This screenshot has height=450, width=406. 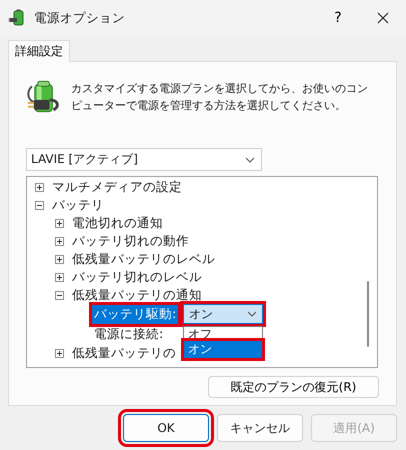 I want to click on tree-item: マルチメディアの設定, so click(x=117, y=187).